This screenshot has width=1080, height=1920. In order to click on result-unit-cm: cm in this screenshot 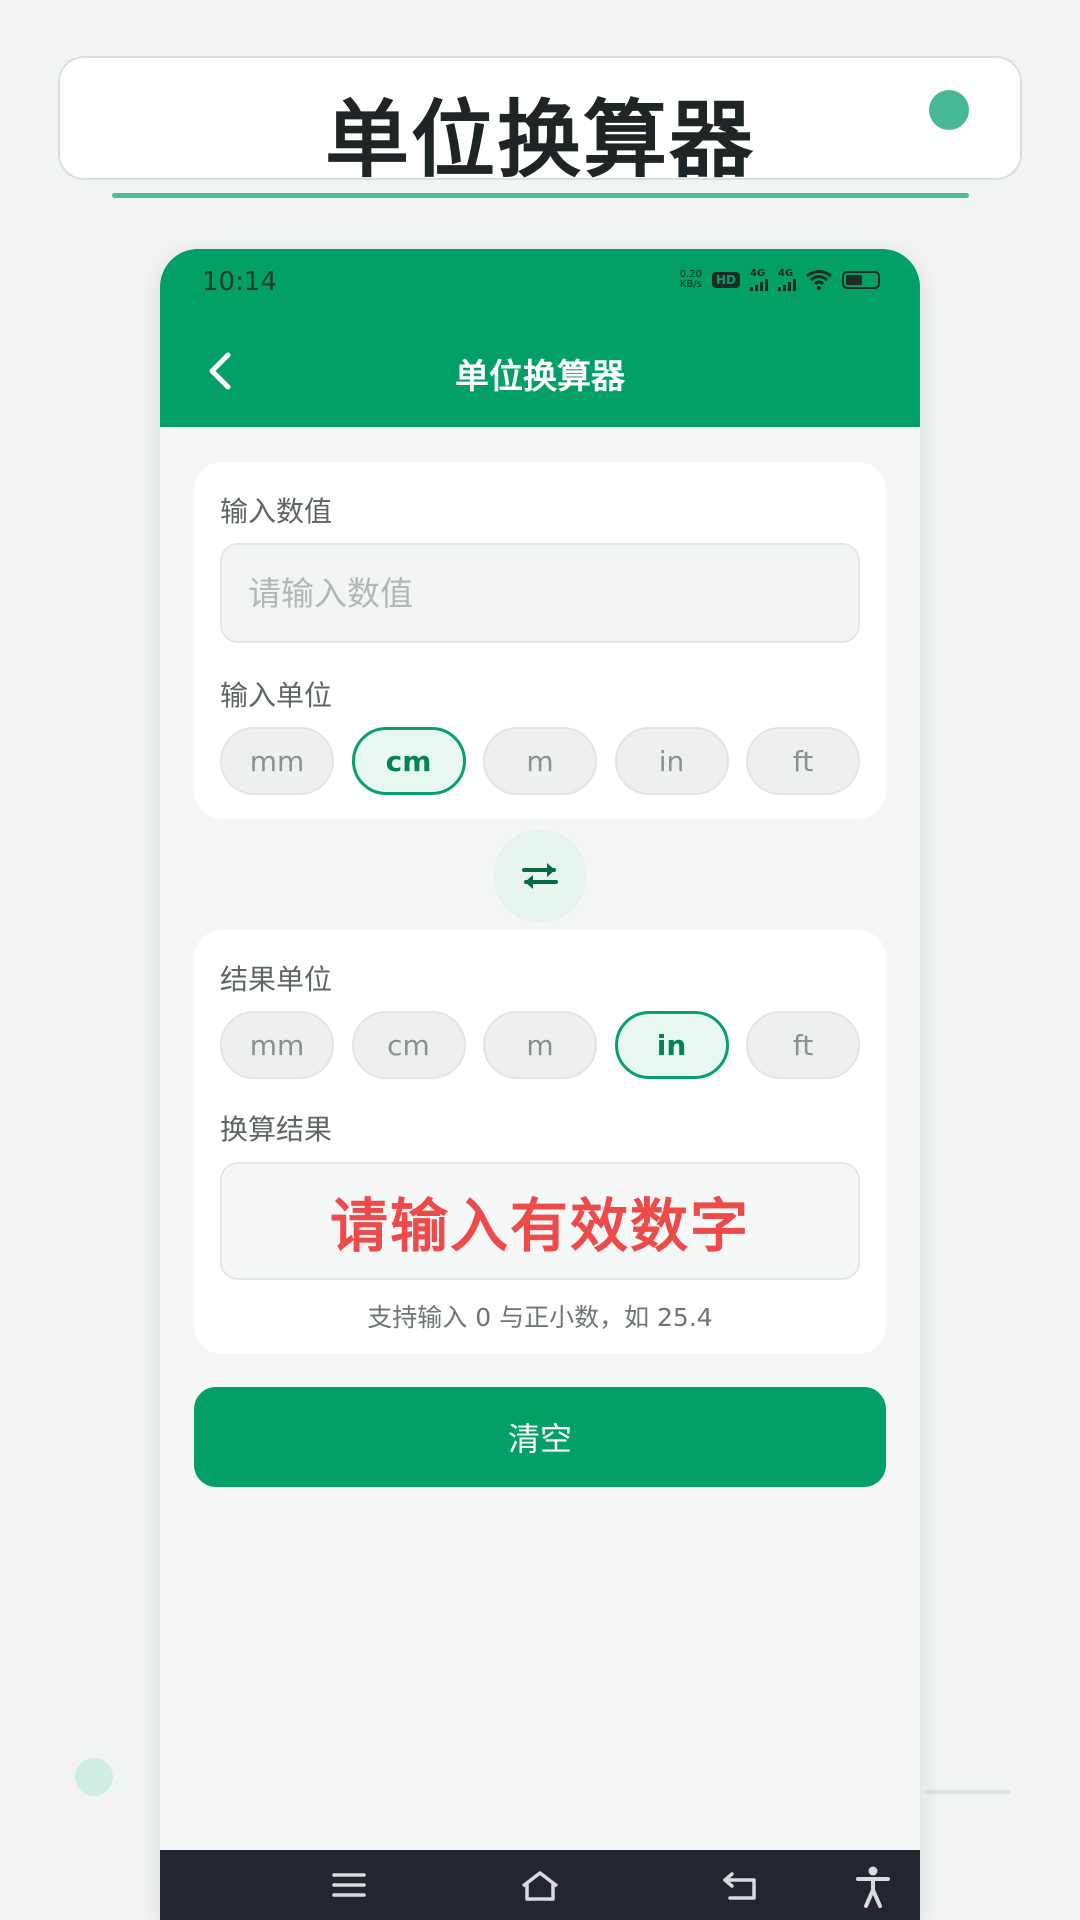, I will do `click(408, 1045)`.